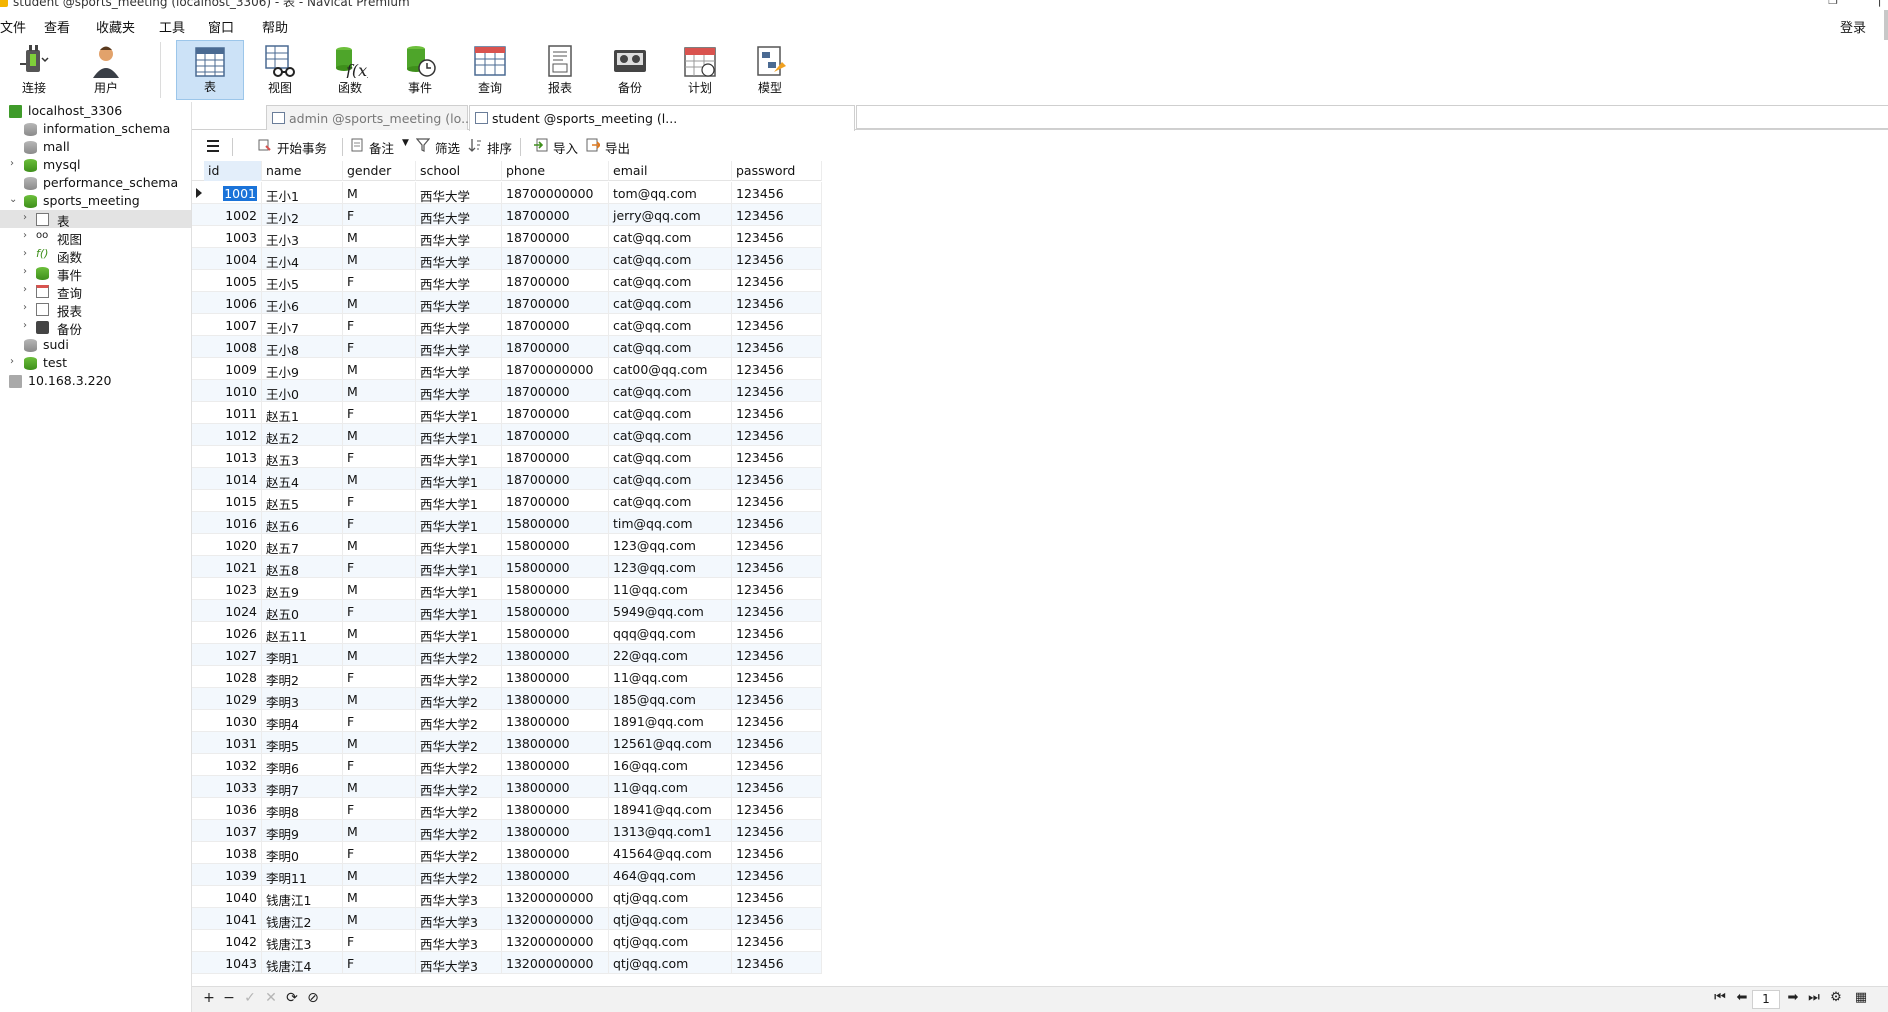 This screenshot has width=1888, height=1012. What do you see at coordinates (302, 655) in the screenshot?
I see `cell-name: 李明1` at bounding box center [302, 655].